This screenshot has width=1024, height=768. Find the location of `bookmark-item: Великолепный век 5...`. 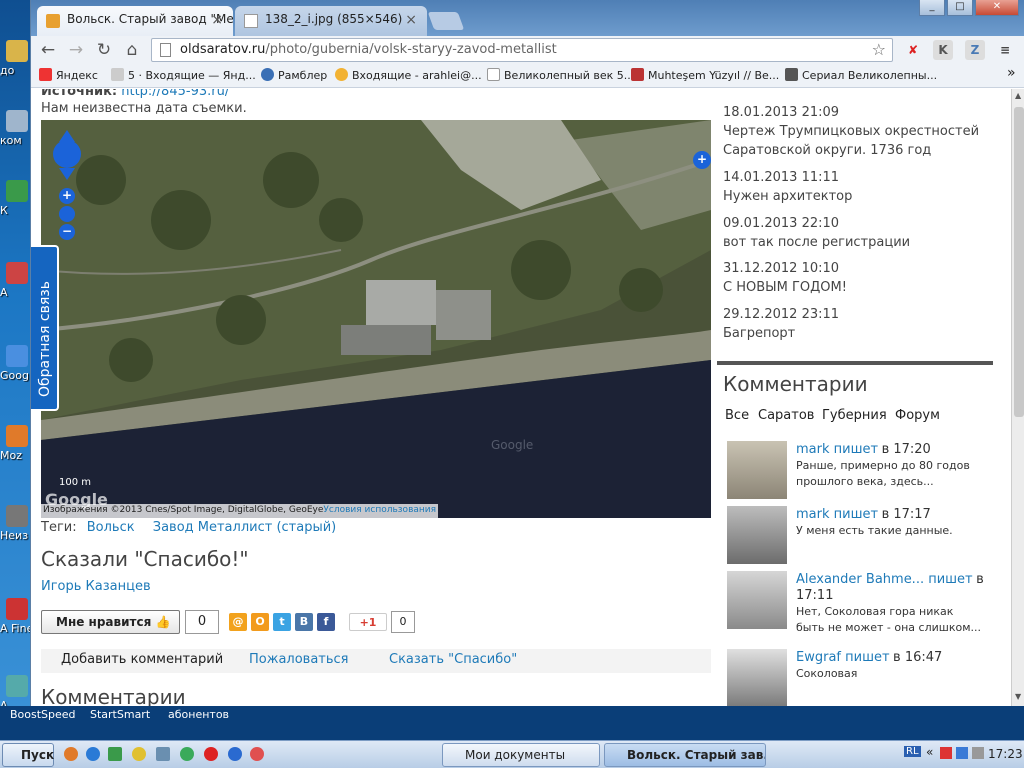

bookmark-item: Великолепный век 5... is located at coordinates (560, 75).